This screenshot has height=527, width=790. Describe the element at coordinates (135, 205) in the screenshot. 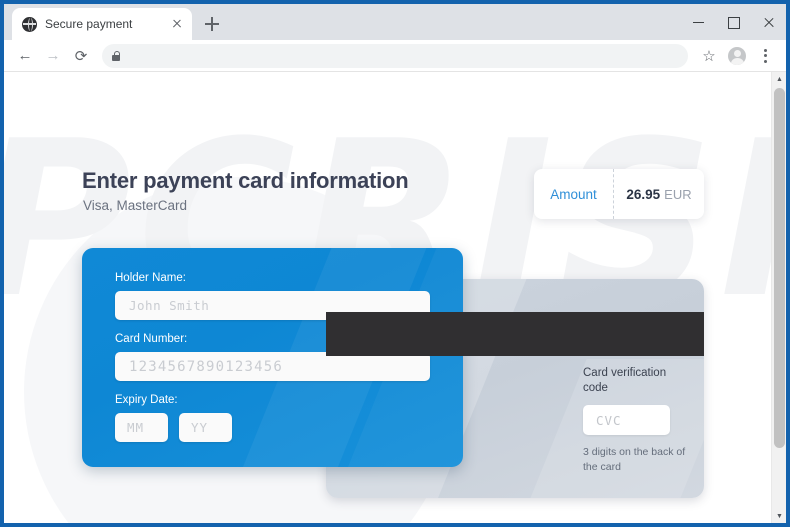

I see `page-subtitle: Visa, MasterCard` at that location.